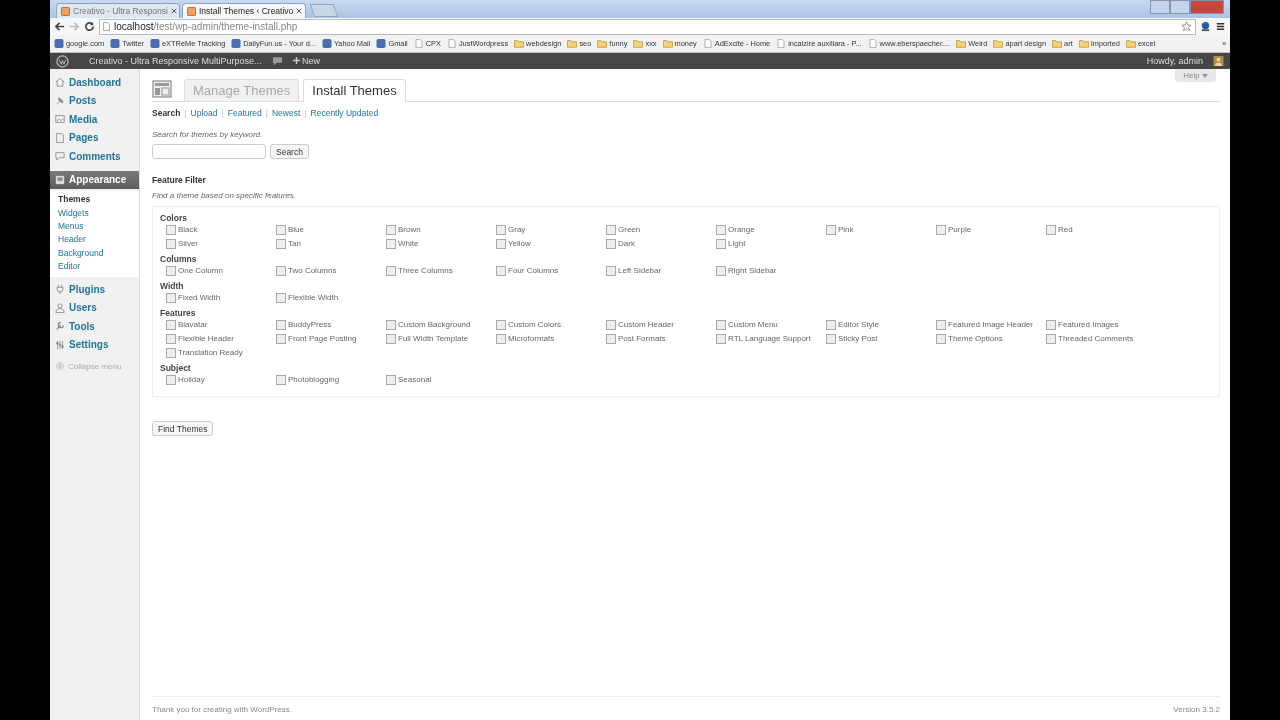 The width and height of the screenshot is (1280, 720). Describe the element at coordinates (94, 156) in the screenshot. I see `menu-item: Comments` at that location.